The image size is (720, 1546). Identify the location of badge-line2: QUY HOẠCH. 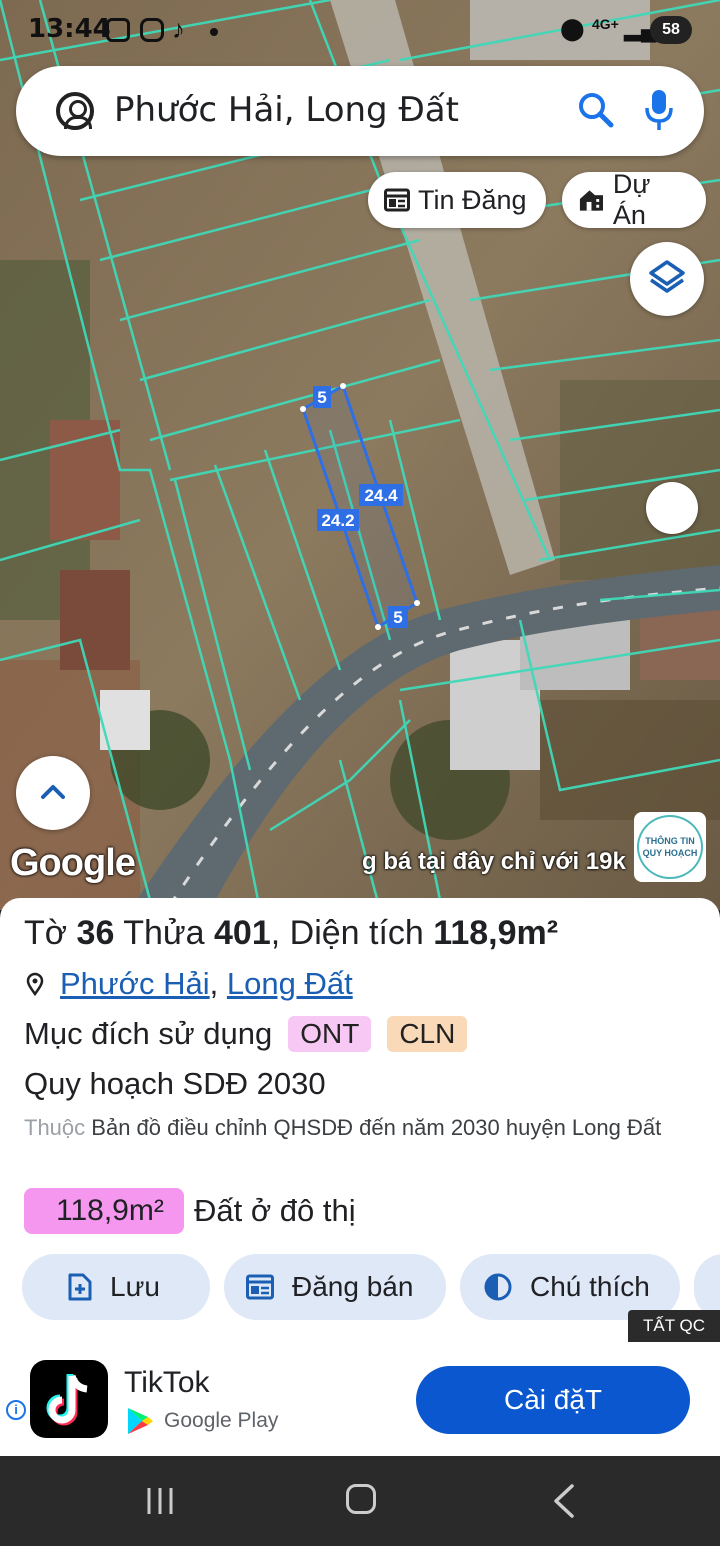
(670, 853).